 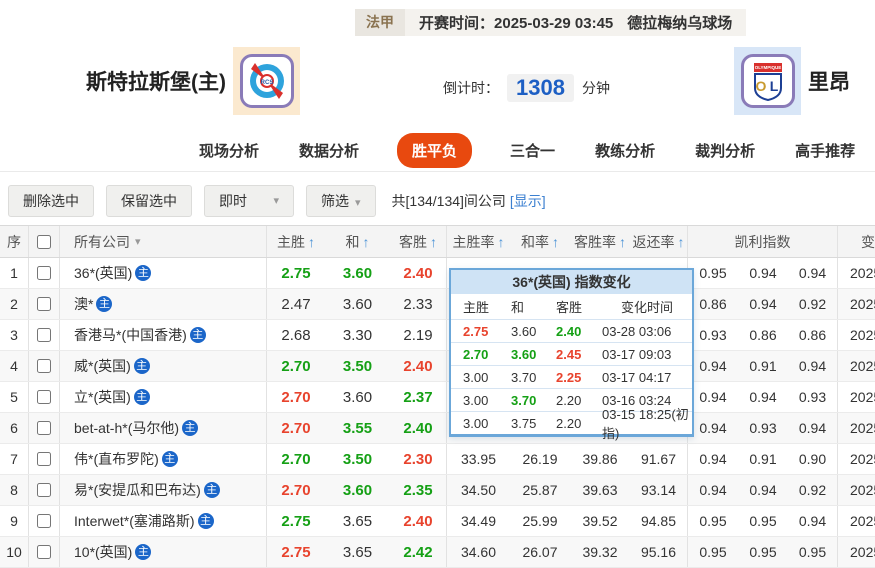 I want to click on keep-selected-button: 保留选中, so click(x=149, y=200).